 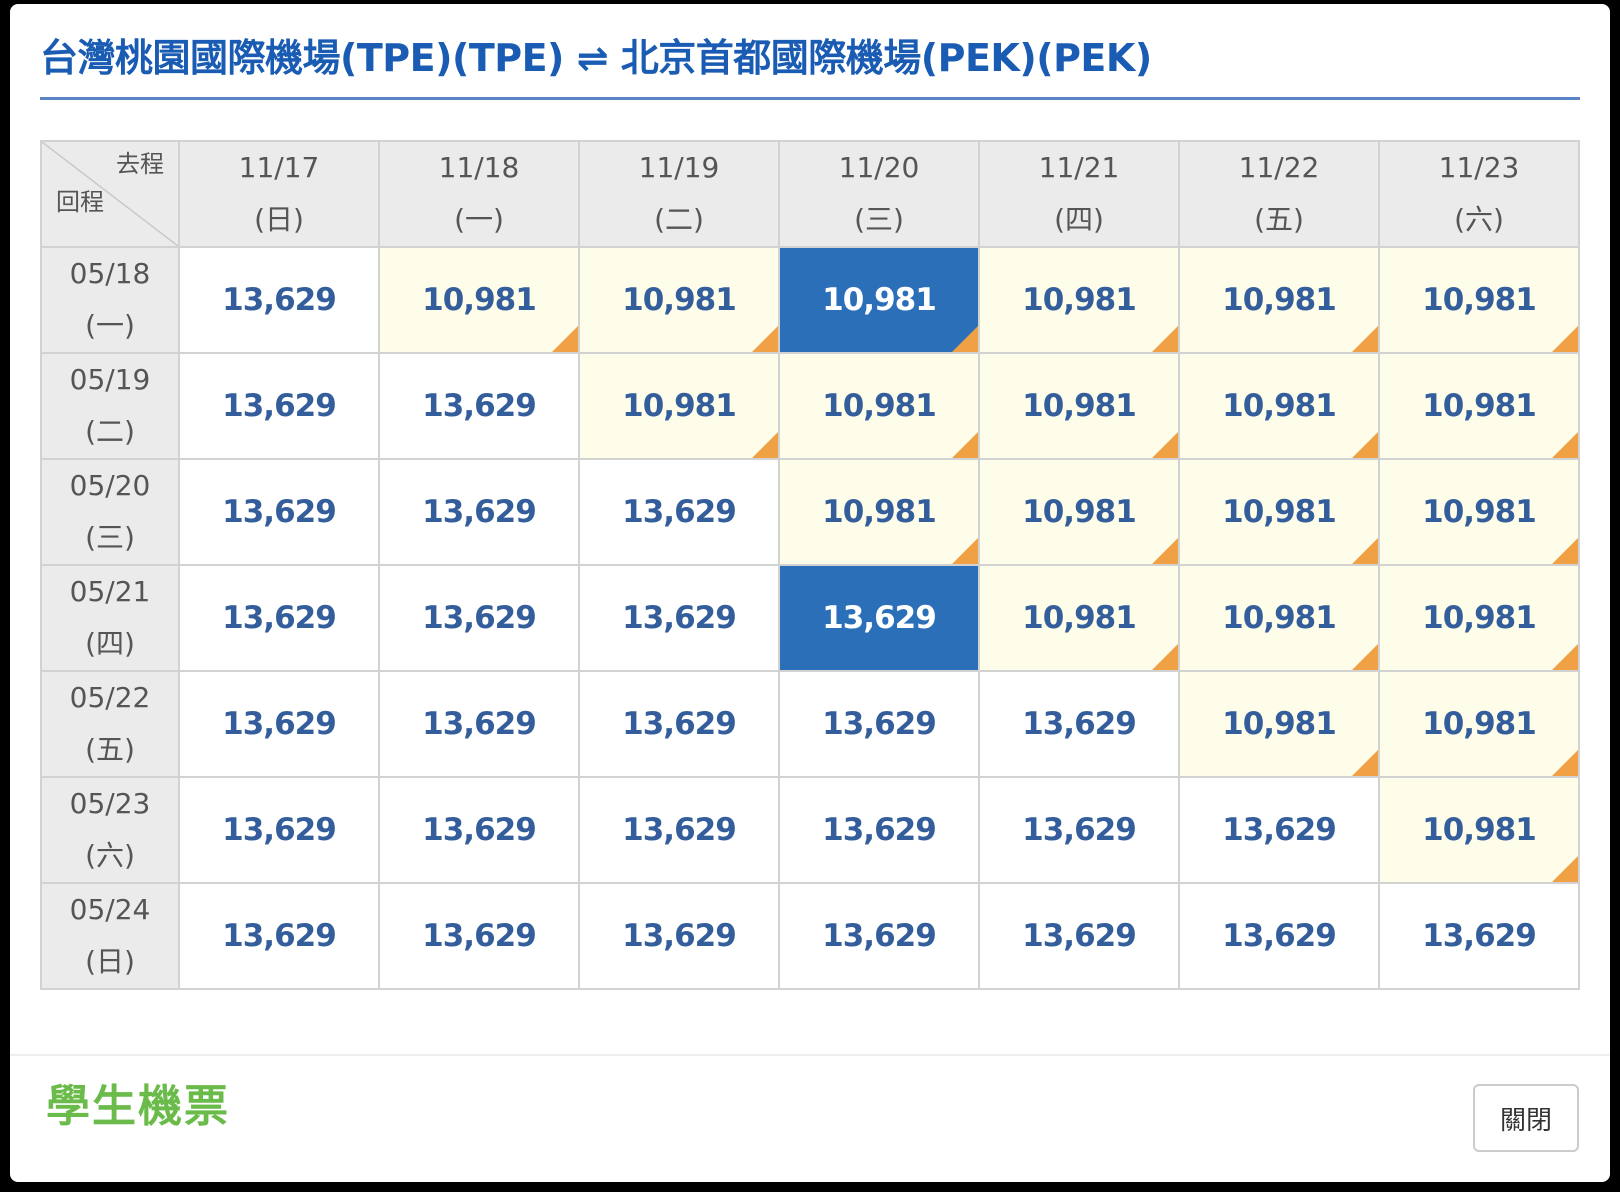 I want to click on outbound-weekday: (三), so click(x=879, y=219).